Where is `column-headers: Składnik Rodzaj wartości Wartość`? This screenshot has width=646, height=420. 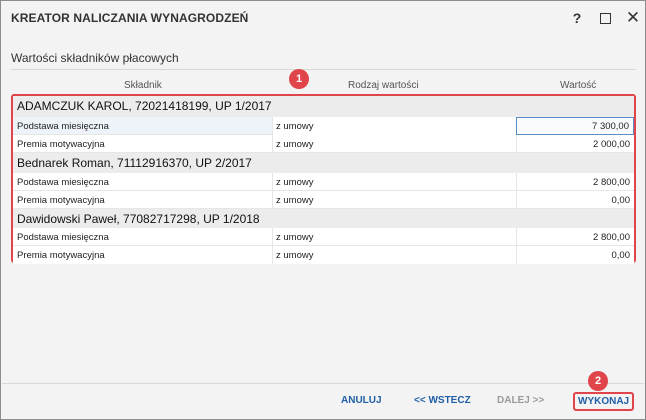 column-headers: Składnik Rodzaj wartości Wartość is located at coordinates (323, 87).